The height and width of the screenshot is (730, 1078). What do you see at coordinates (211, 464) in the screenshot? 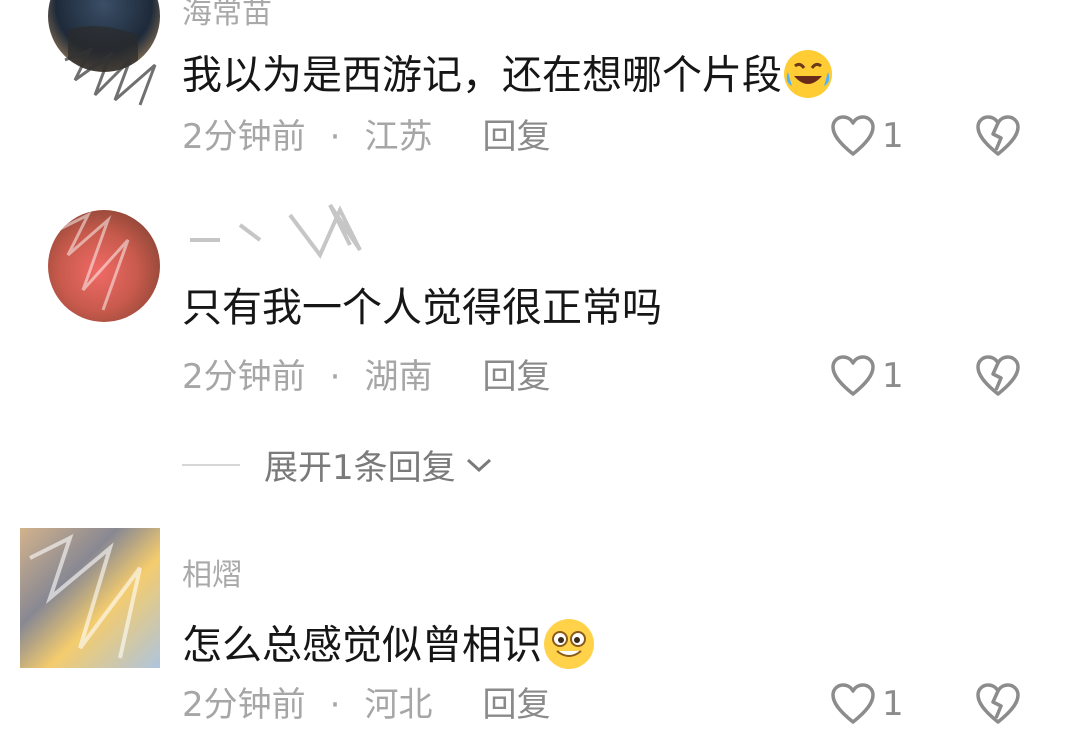
I see `divider-line` at bounding box center [211, 464].